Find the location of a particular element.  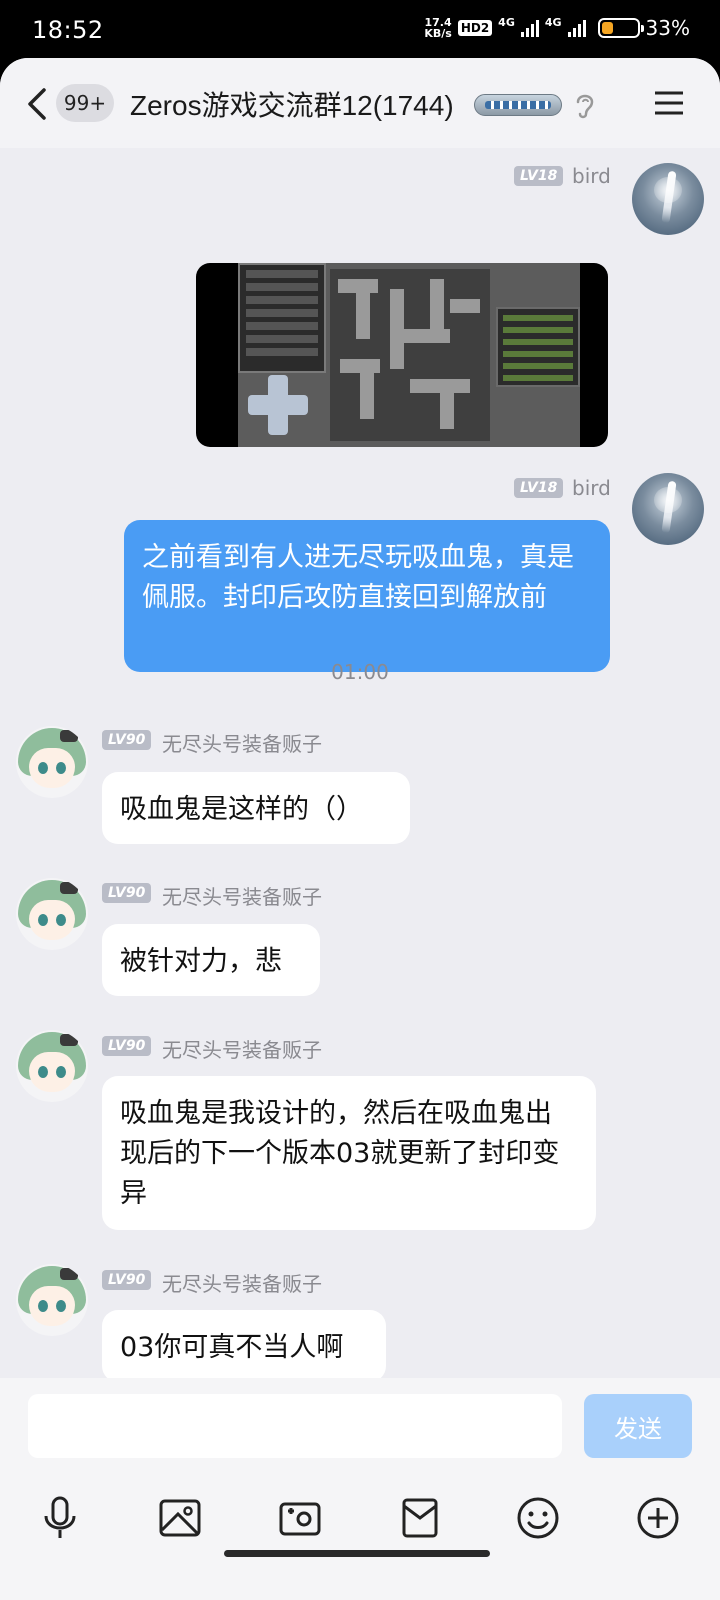

red-packet-button is located at coordinates (420, 1518).